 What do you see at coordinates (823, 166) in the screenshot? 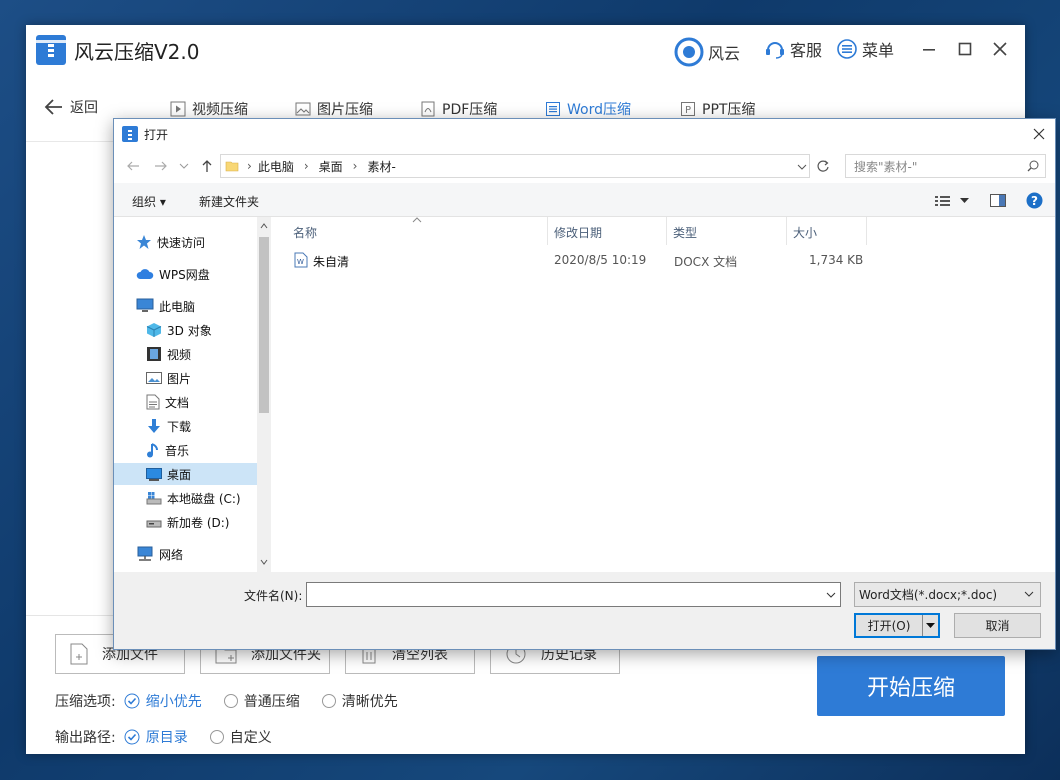
I see `refresh-icon` at bounding box center [823, 166].